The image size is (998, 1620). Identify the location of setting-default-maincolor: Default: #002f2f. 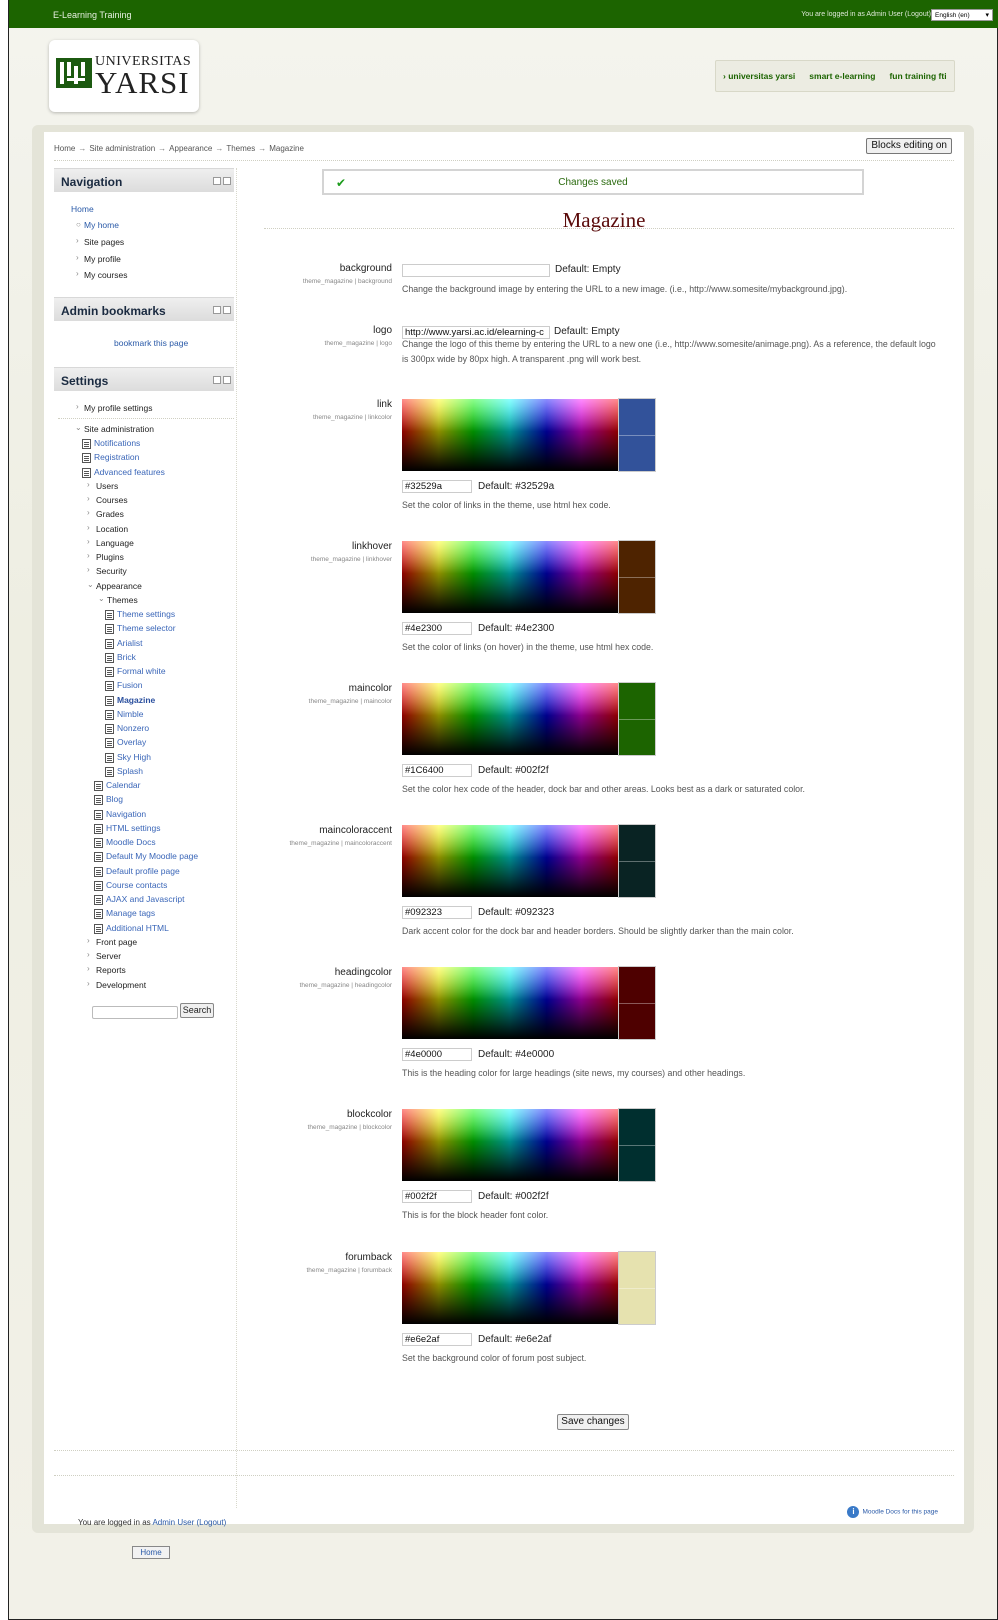
(513, 770).